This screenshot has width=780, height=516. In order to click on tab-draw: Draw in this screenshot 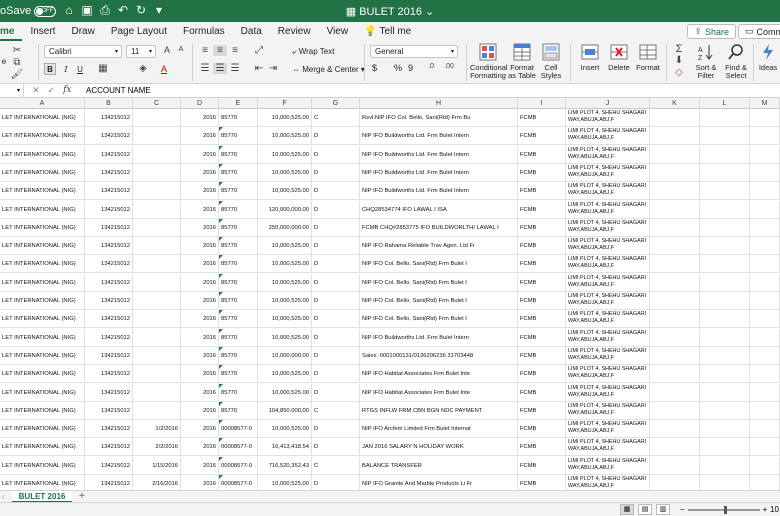, I will do `click(82, 31)`.